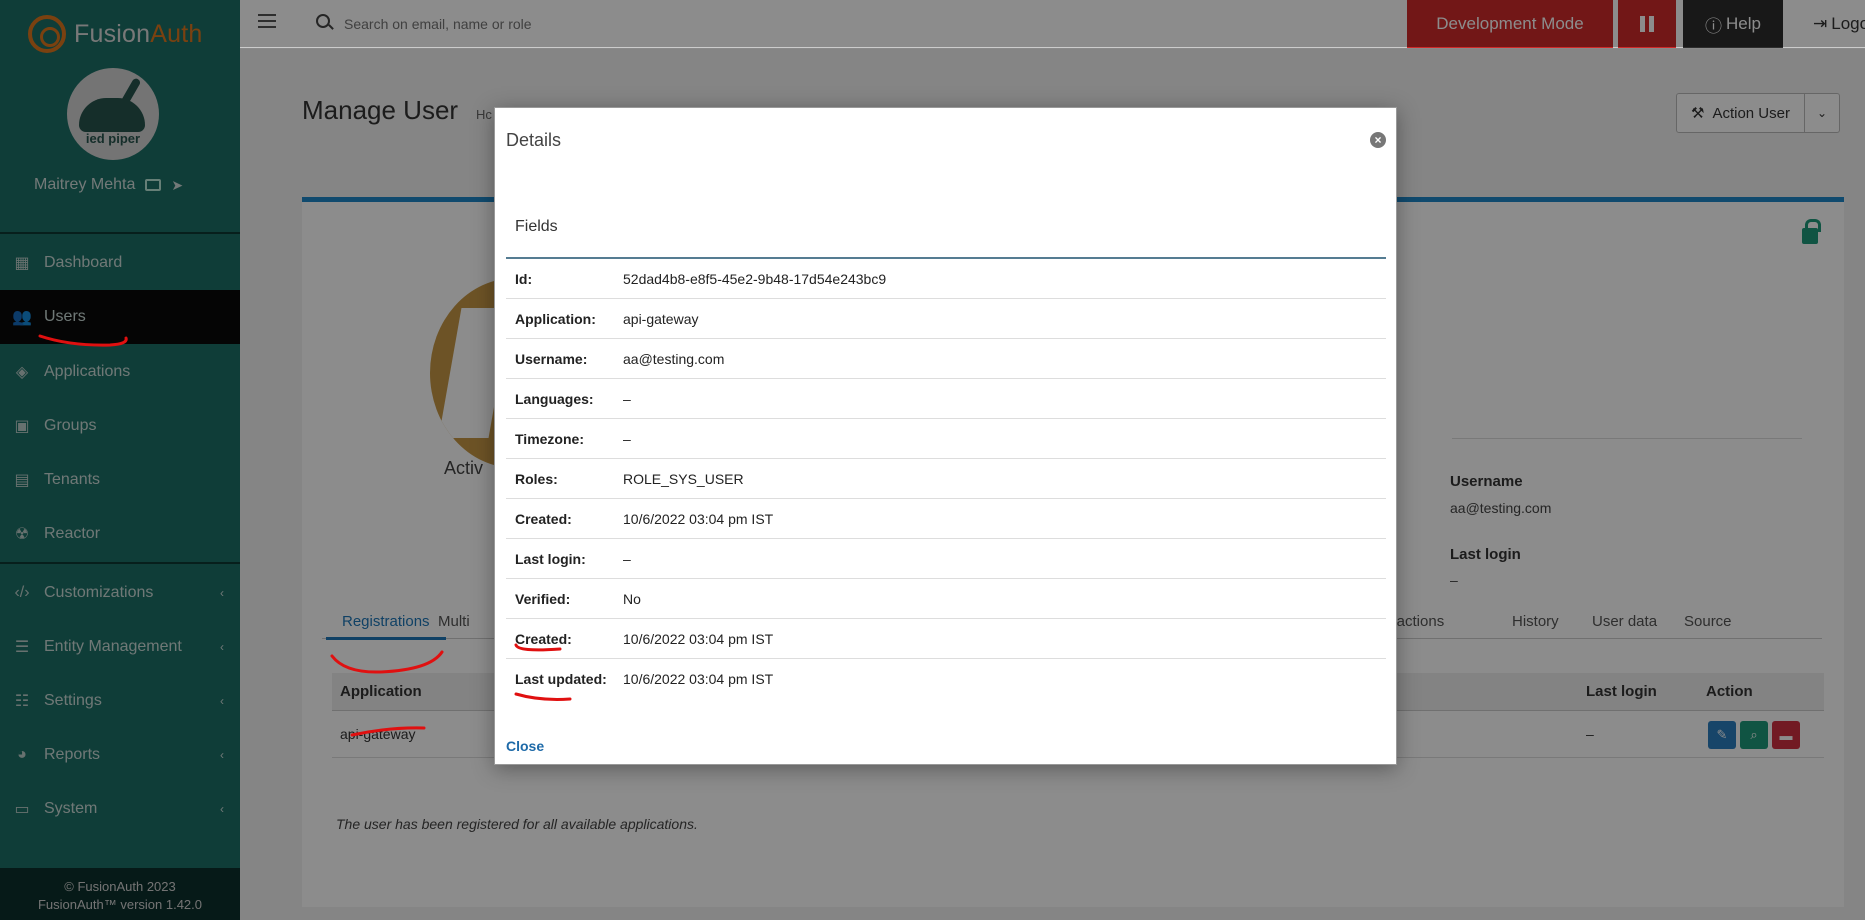 The image size is (1865, 920). Describe the element at coordinates (71, 808) in the screenshot. I see `sidebar-item-label: System` at that location.